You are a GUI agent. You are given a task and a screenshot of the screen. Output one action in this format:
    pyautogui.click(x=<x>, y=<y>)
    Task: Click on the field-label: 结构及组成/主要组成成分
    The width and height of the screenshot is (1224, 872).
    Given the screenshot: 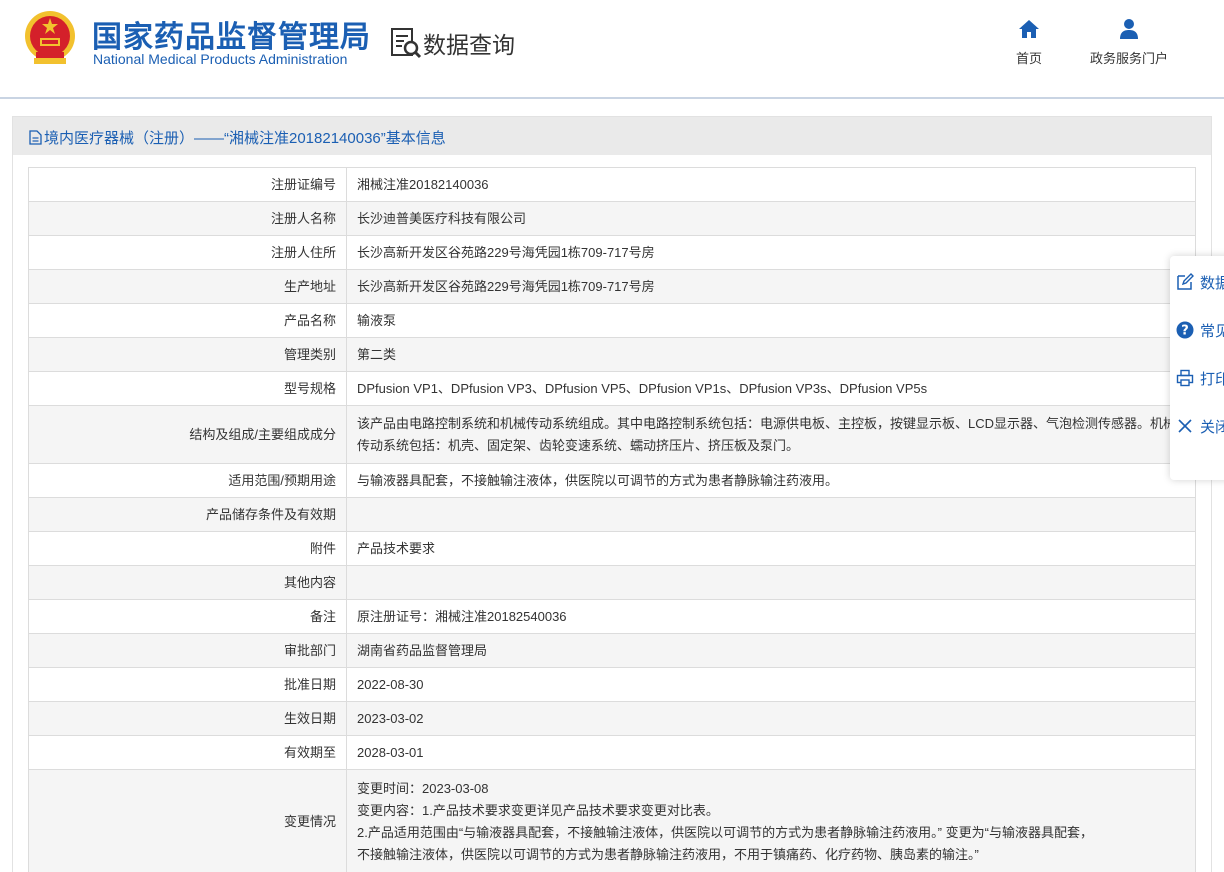 What is the action you would take?
    pyautogui.click(x=187, y=434)
    